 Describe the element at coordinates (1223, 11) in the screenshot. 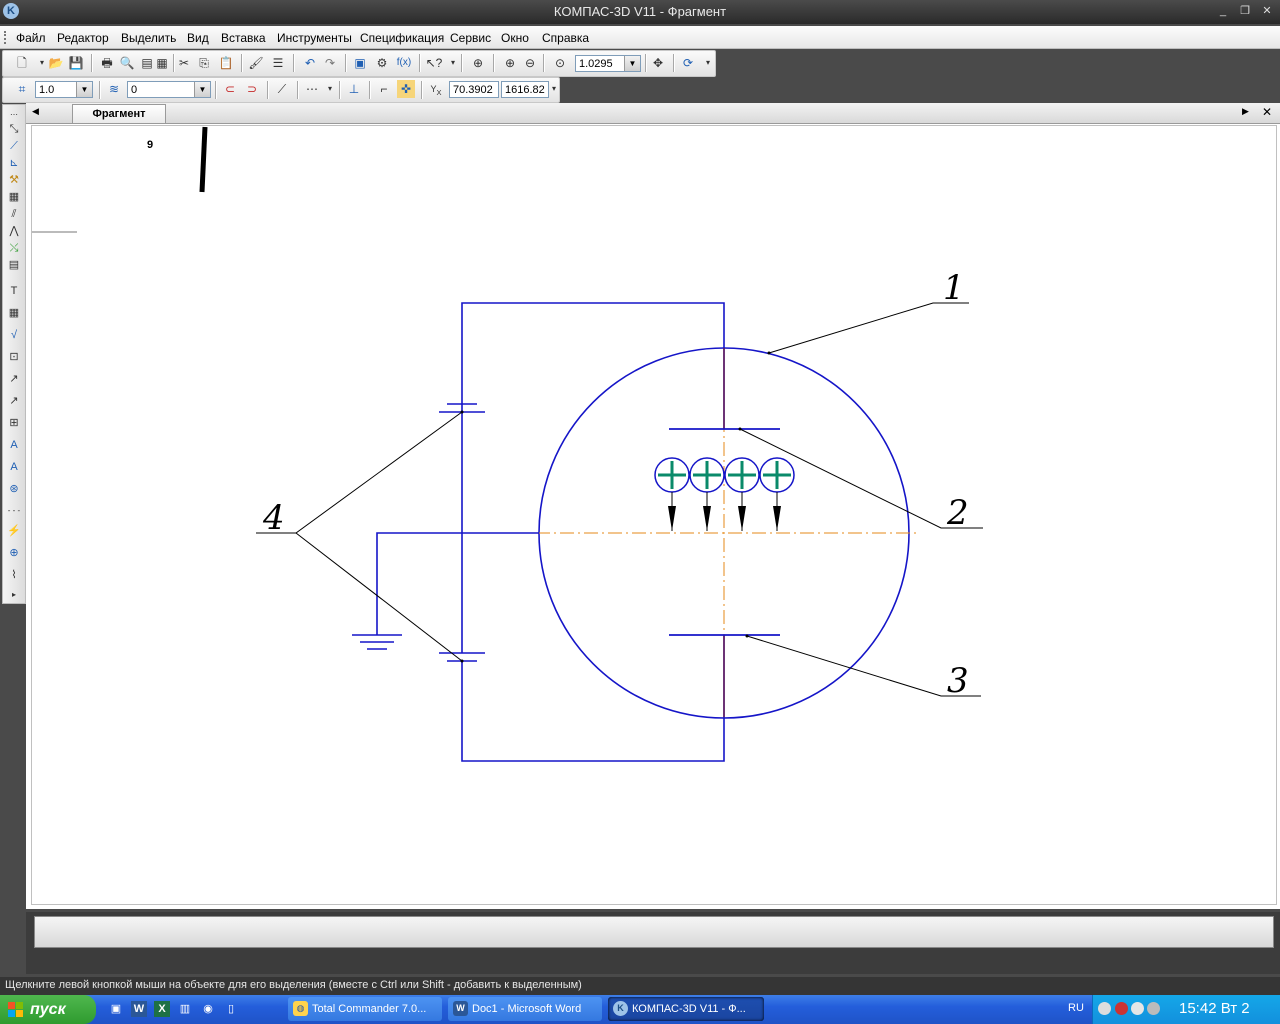

I see `minimize-button: _` at that location.